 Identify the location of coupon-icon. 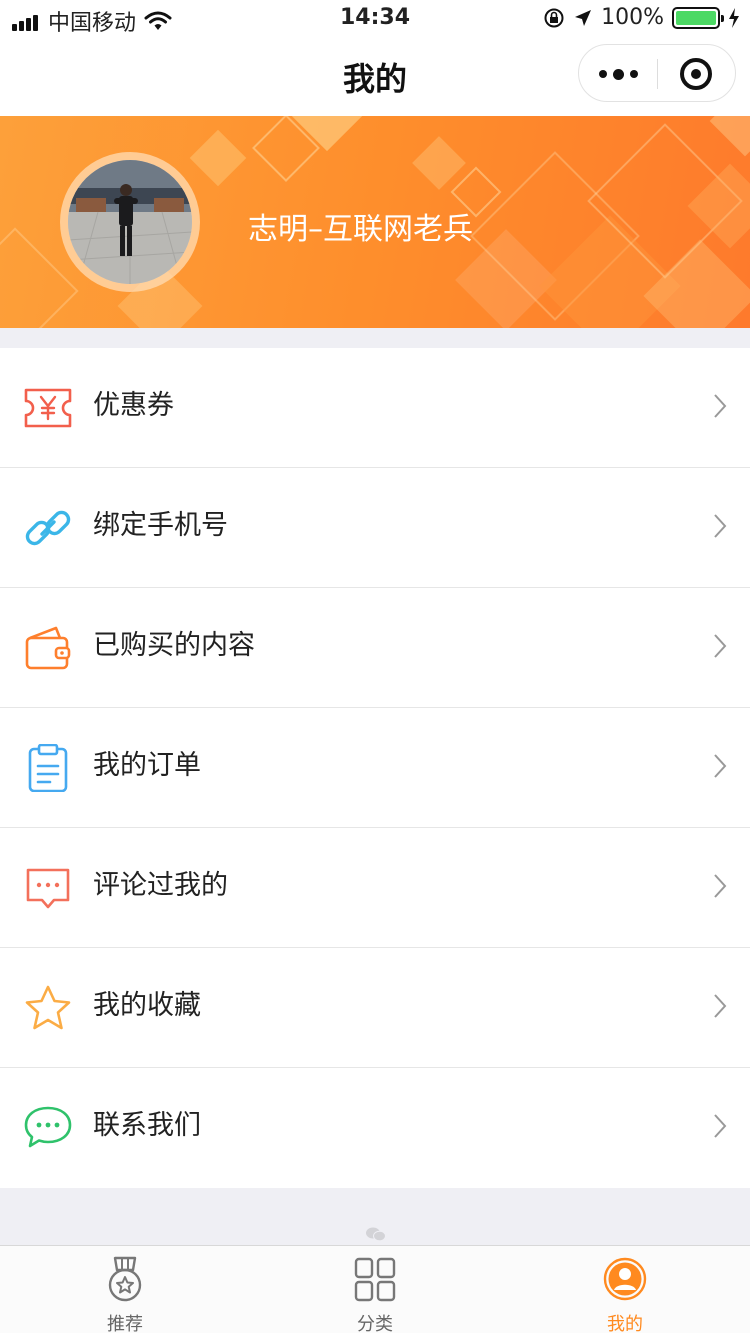
(48, 408).